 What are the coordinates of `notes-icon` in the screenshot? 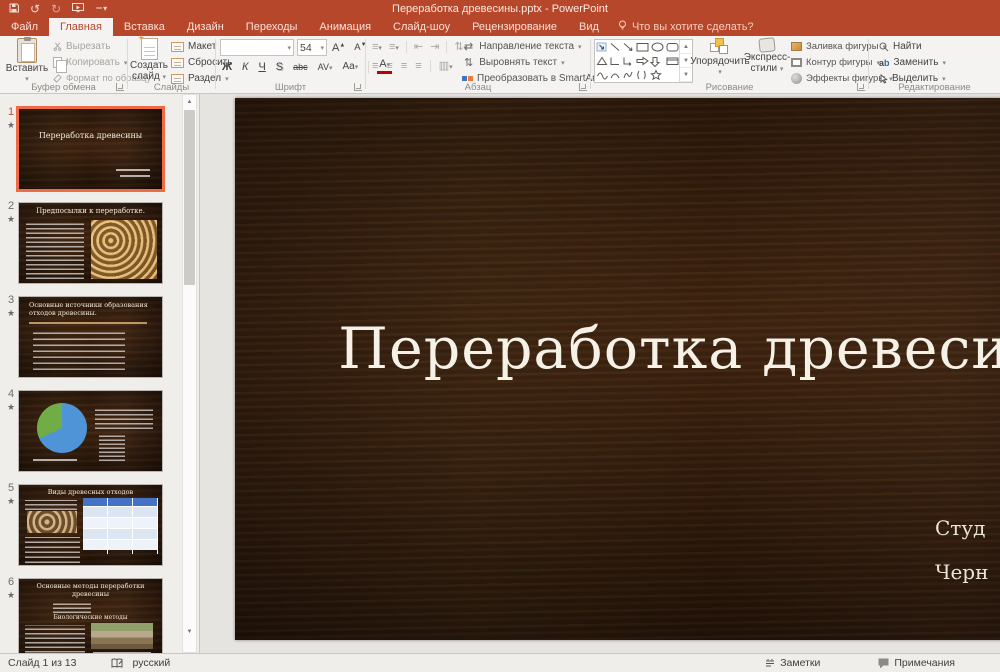 It's located at (770, 662).